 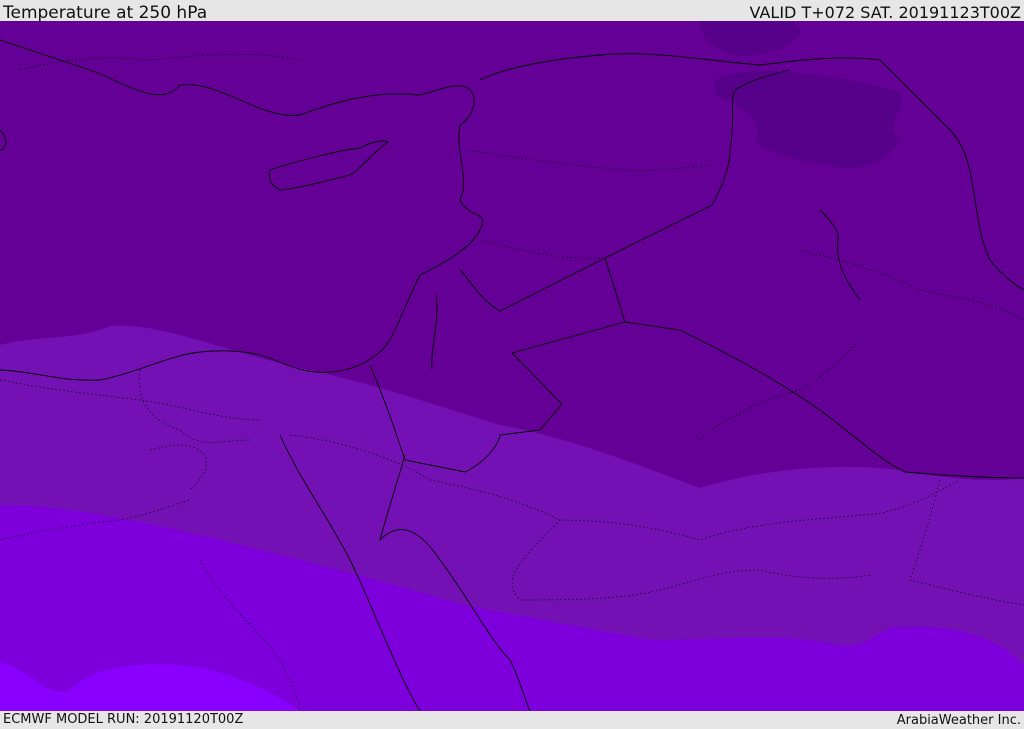 What do you see at coordinates (885, 12) in the screenshot?
I see `valid-time: VALID T+072 SAT. 20191123T00Z` at bounding box center [885, 12].